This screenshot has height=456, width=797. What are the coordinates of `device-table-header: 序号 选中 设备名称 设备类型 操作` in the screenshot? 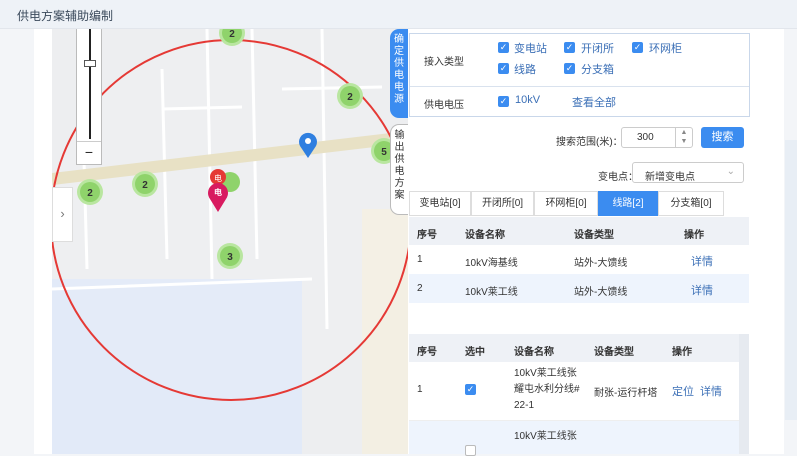 It's located at (574, 348).